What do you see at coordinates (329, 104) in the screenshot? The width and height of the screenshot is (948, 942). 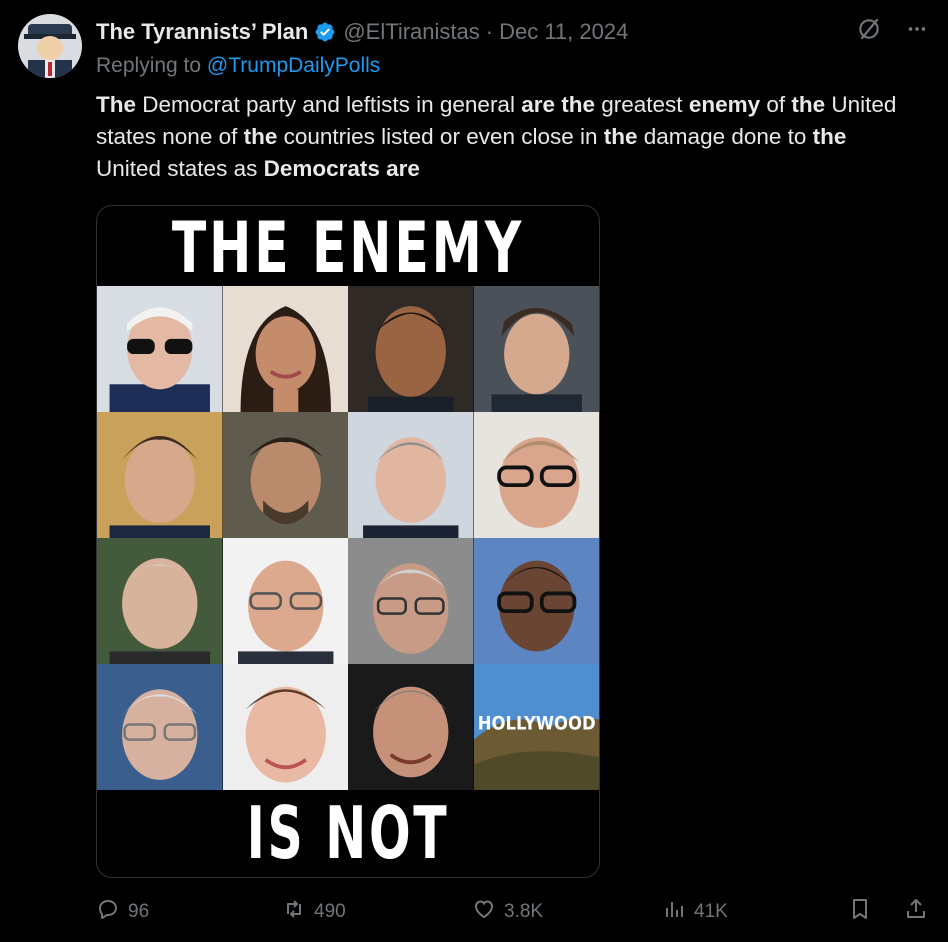 I see `text-span: Democrat party and leftists in general` at bounding box center [329, 104].